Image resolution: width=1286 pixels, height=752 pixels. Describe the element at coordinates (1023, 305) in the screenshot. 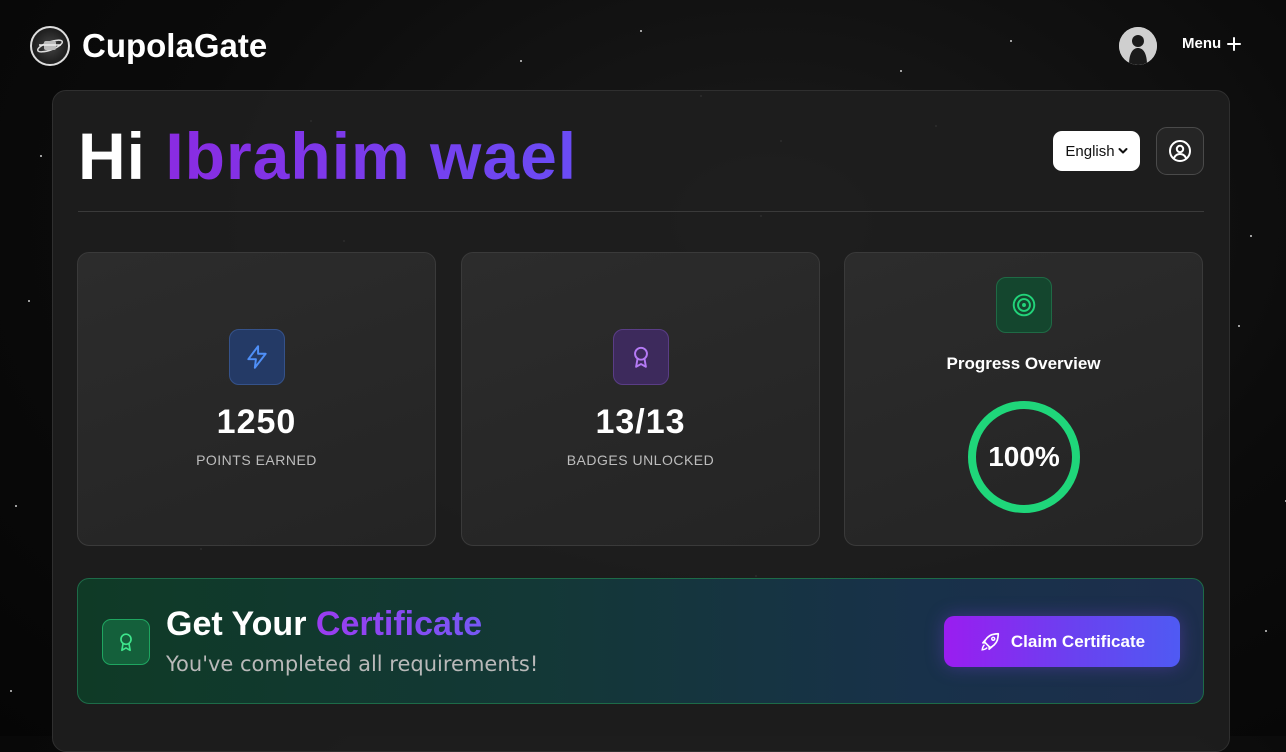

I see `target-icon` at that location.